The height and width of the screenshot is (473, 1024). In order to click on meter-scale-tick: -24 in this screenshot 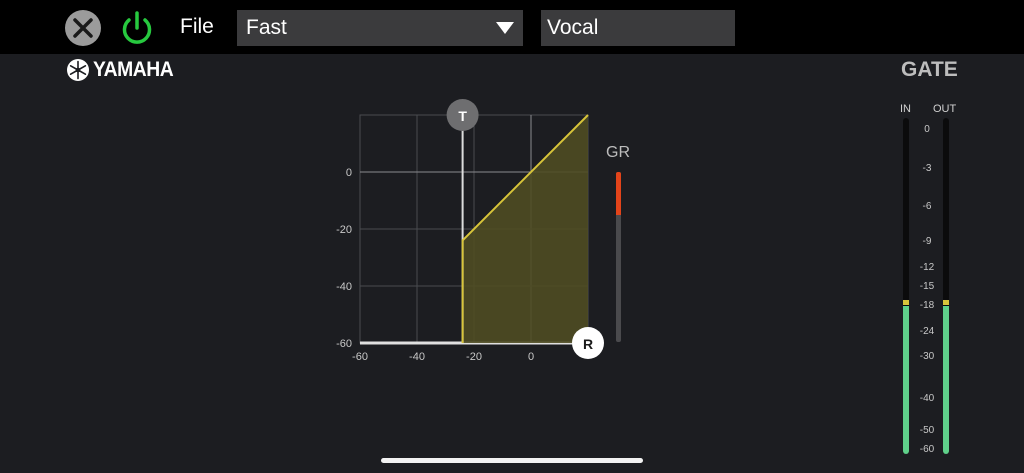, I will do `click(927, 331)`.